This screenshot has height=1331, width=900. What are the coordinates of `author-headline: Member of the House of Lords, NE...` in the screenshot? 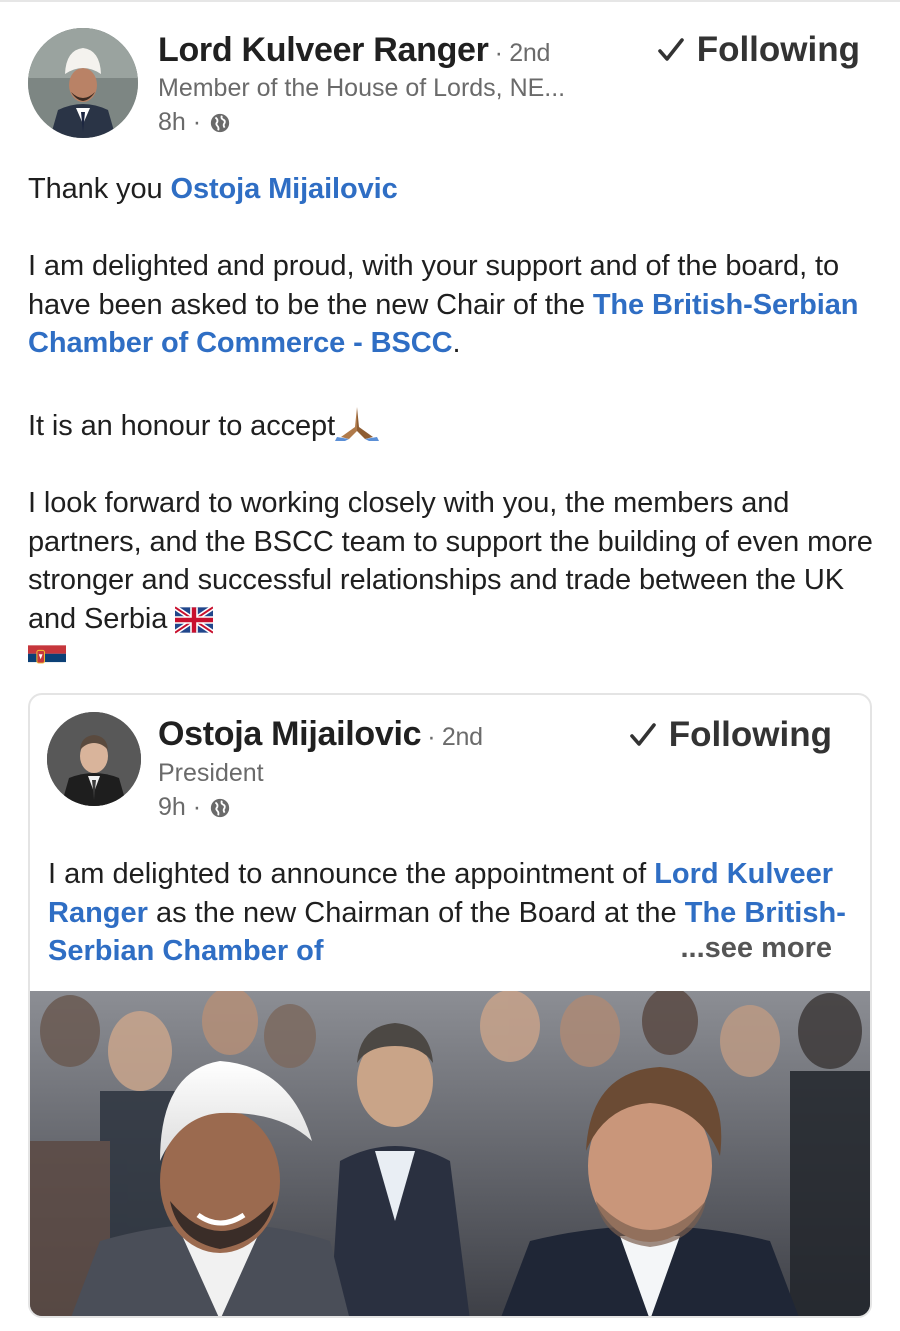 It's located at (362, 88).